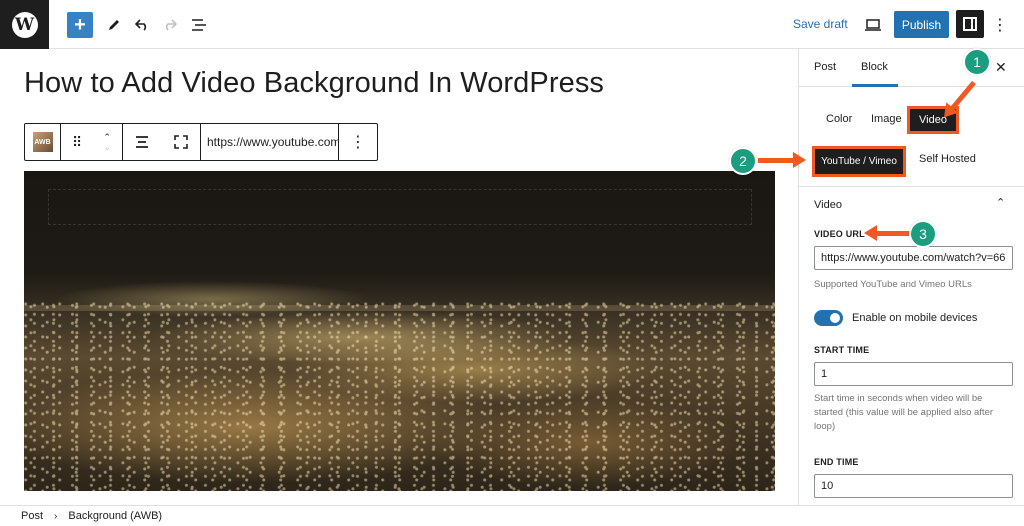 This screenshot has height=526, width=1024. Describe the element at coordinates (142, 142) in the screenshot. I see `align-icon` at that location.